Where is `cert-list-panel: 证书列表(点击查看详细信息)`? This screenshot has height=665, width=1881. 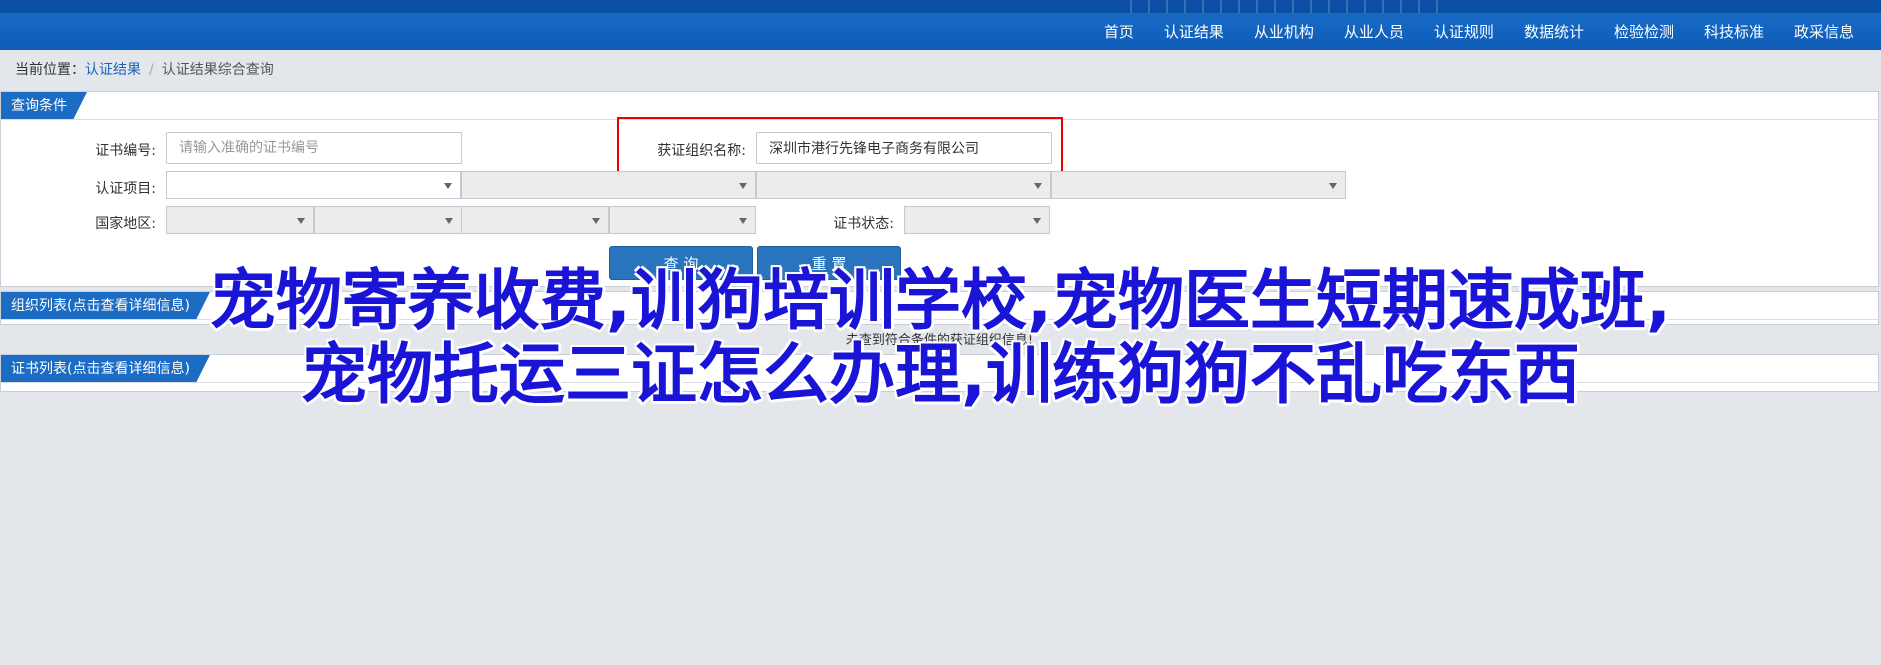 cert-list-panel: 证书列表(点击查看详细信息) is located at coordinates (939, 373).